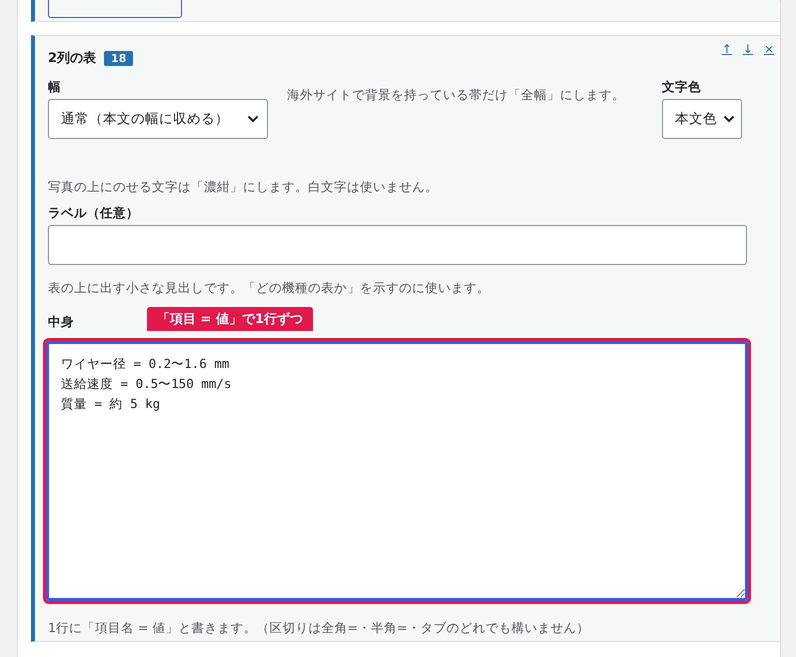 This screenshot has width=796, height=657. What do you see at coordinates (456, 95) in the screenshot?
I see `help-text: 海外サイトで背景を持っている帯だけ「全幅」にします。` at bounding box center [456, 95].